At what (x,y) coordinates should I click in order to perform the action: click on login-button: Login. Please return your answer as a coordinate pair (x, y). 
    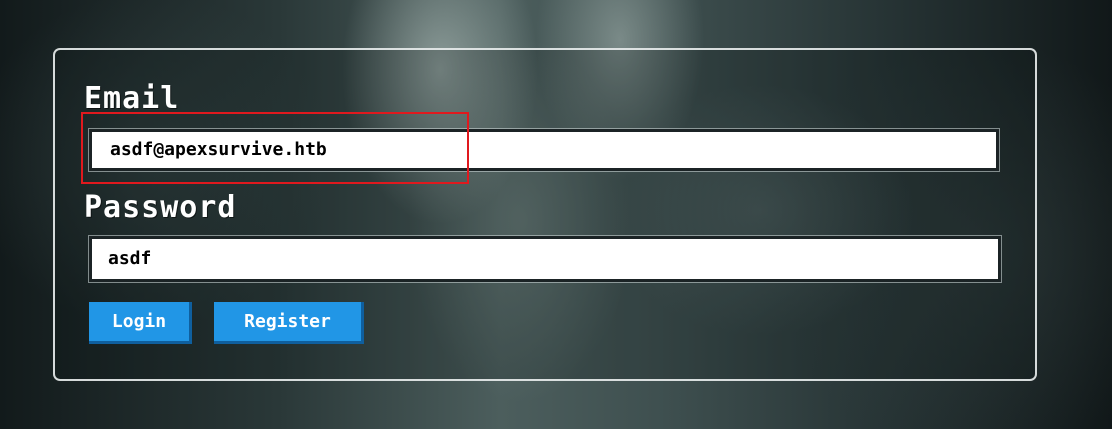
    Looking at the image, I should click on (140, 323).